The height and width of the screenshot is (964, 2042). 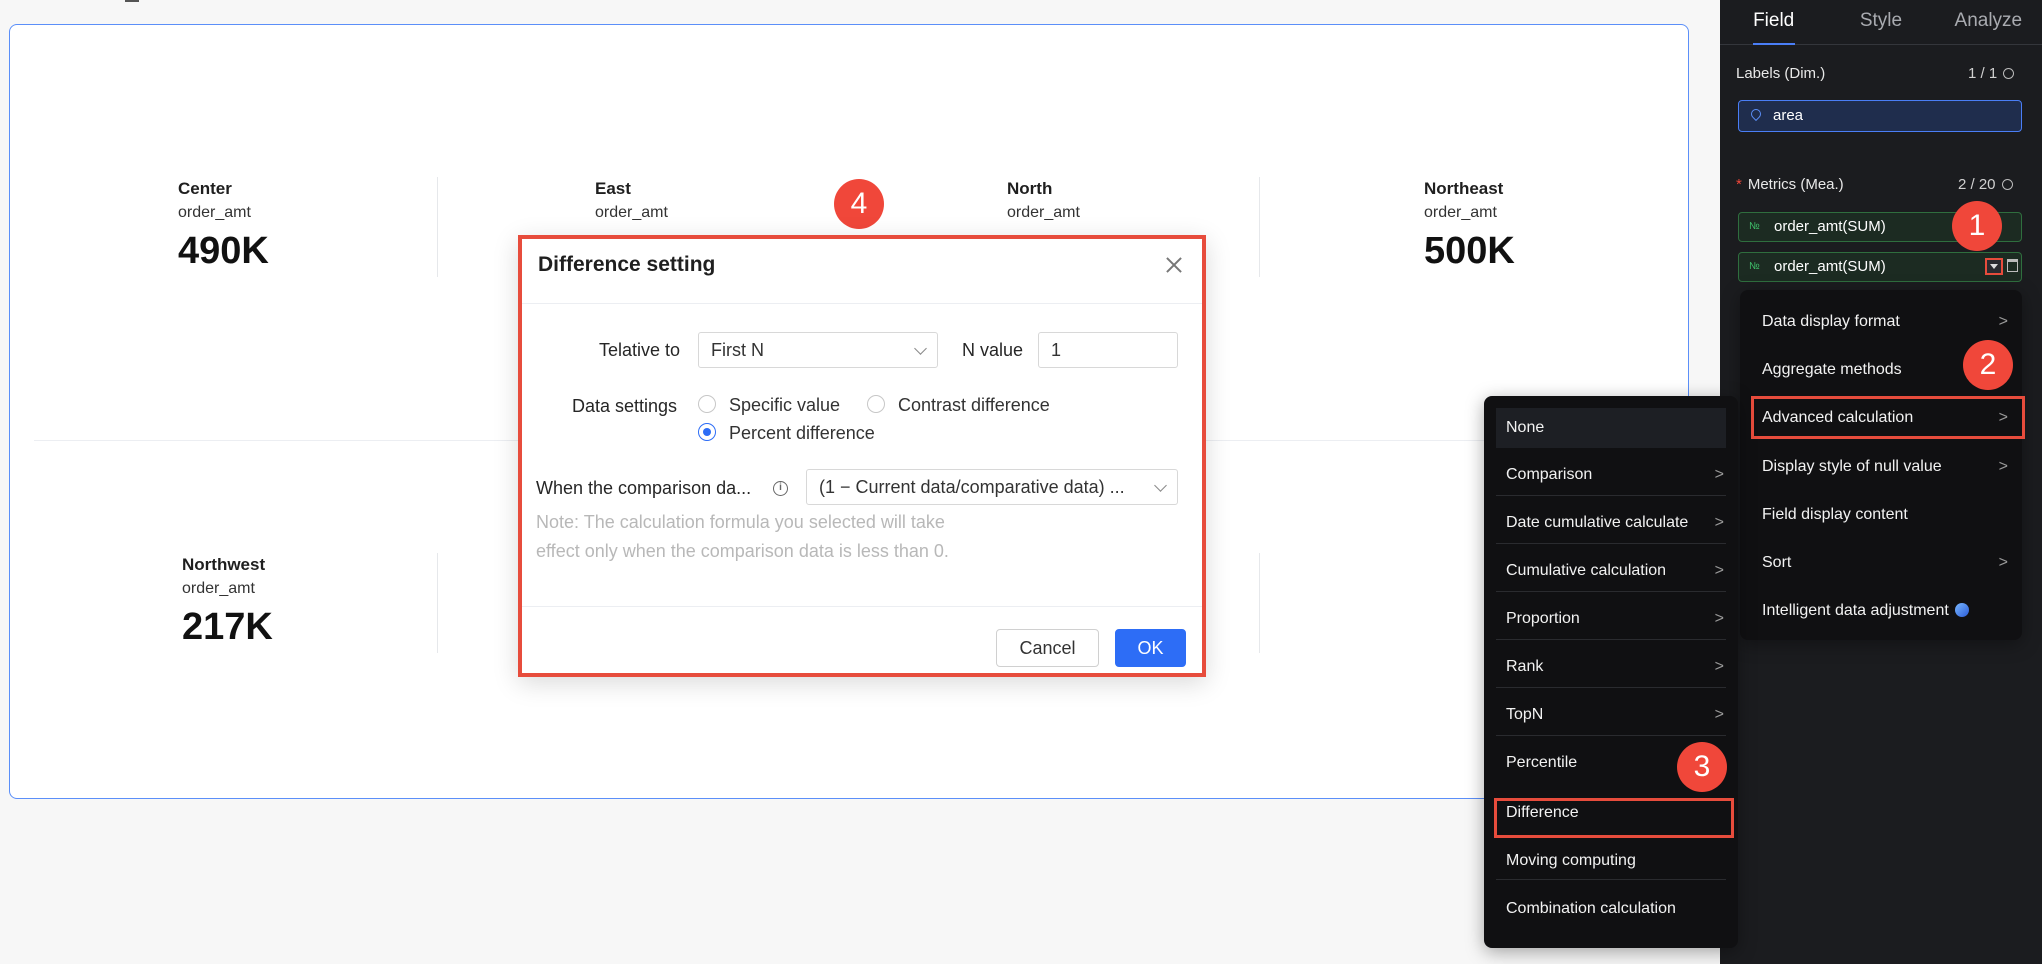 What do you see at coordinates (818, 350) in the screenshot?
I see `relative-to-select: First N` at bounding box center [818, 350].